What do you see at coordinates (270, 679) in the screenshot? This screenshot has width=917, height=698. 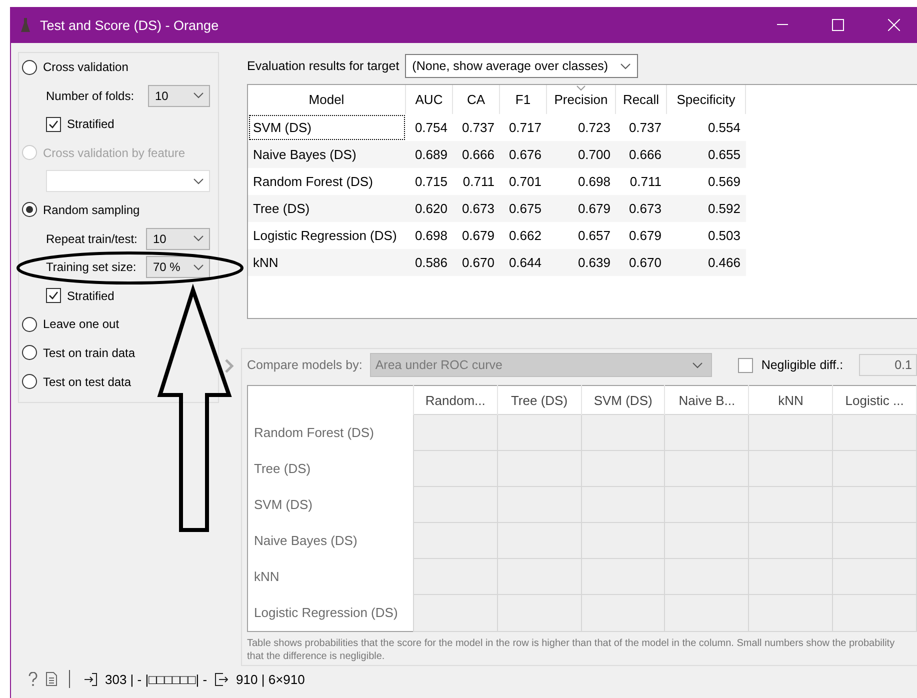 I see `output-summary: 910 | 6×910` at bounding box center [270, 679].